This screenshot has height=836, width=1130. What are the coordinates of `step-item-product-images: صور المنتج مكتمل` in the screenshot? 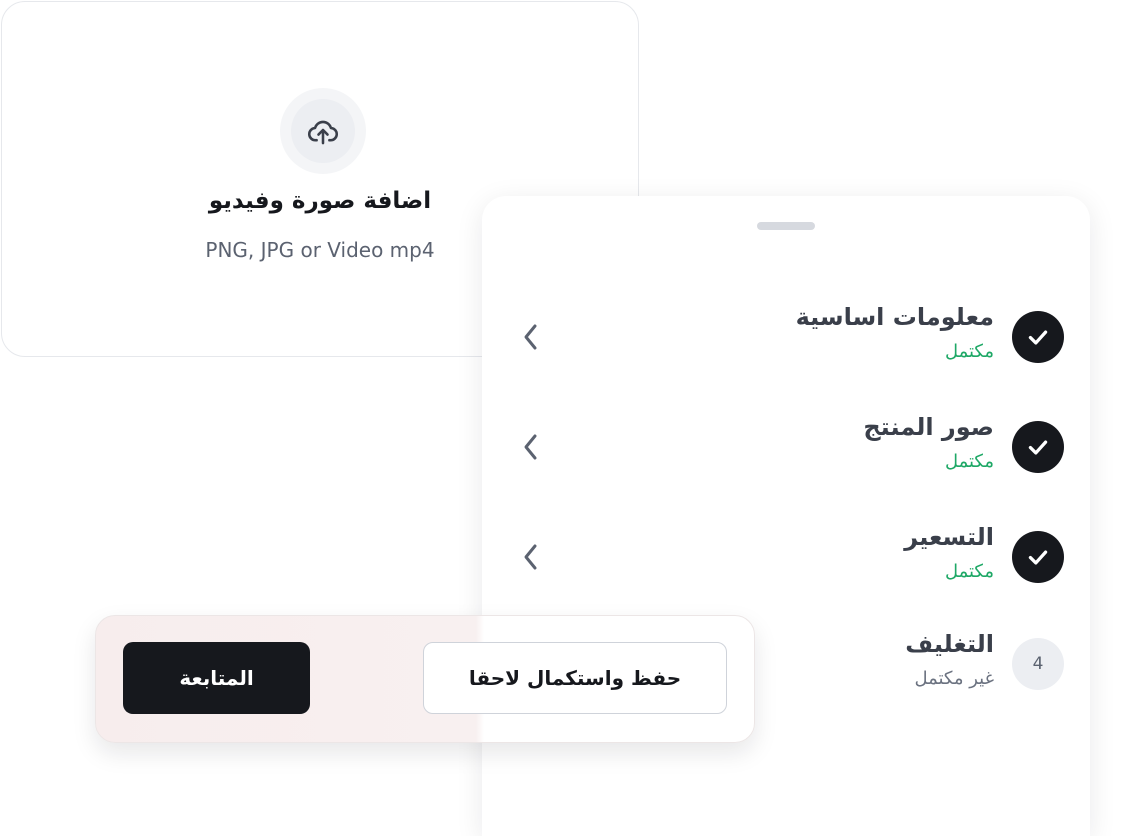 It's located at (786, 447).